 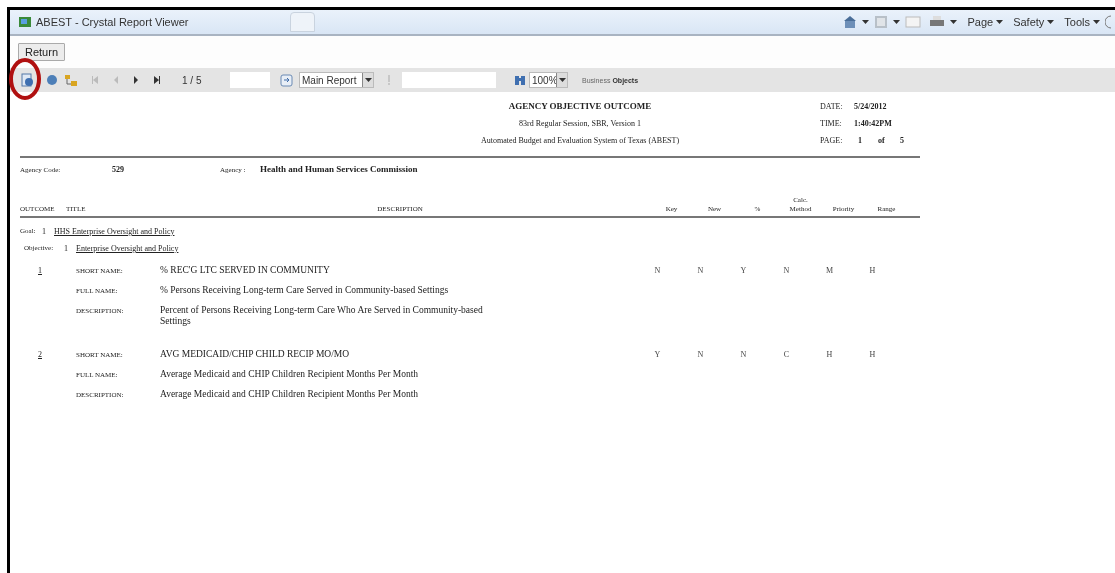 What do you see at coordinates (136, 80) in the screenshot?
I see `next-page-icon` at bounding box center [136, 80].